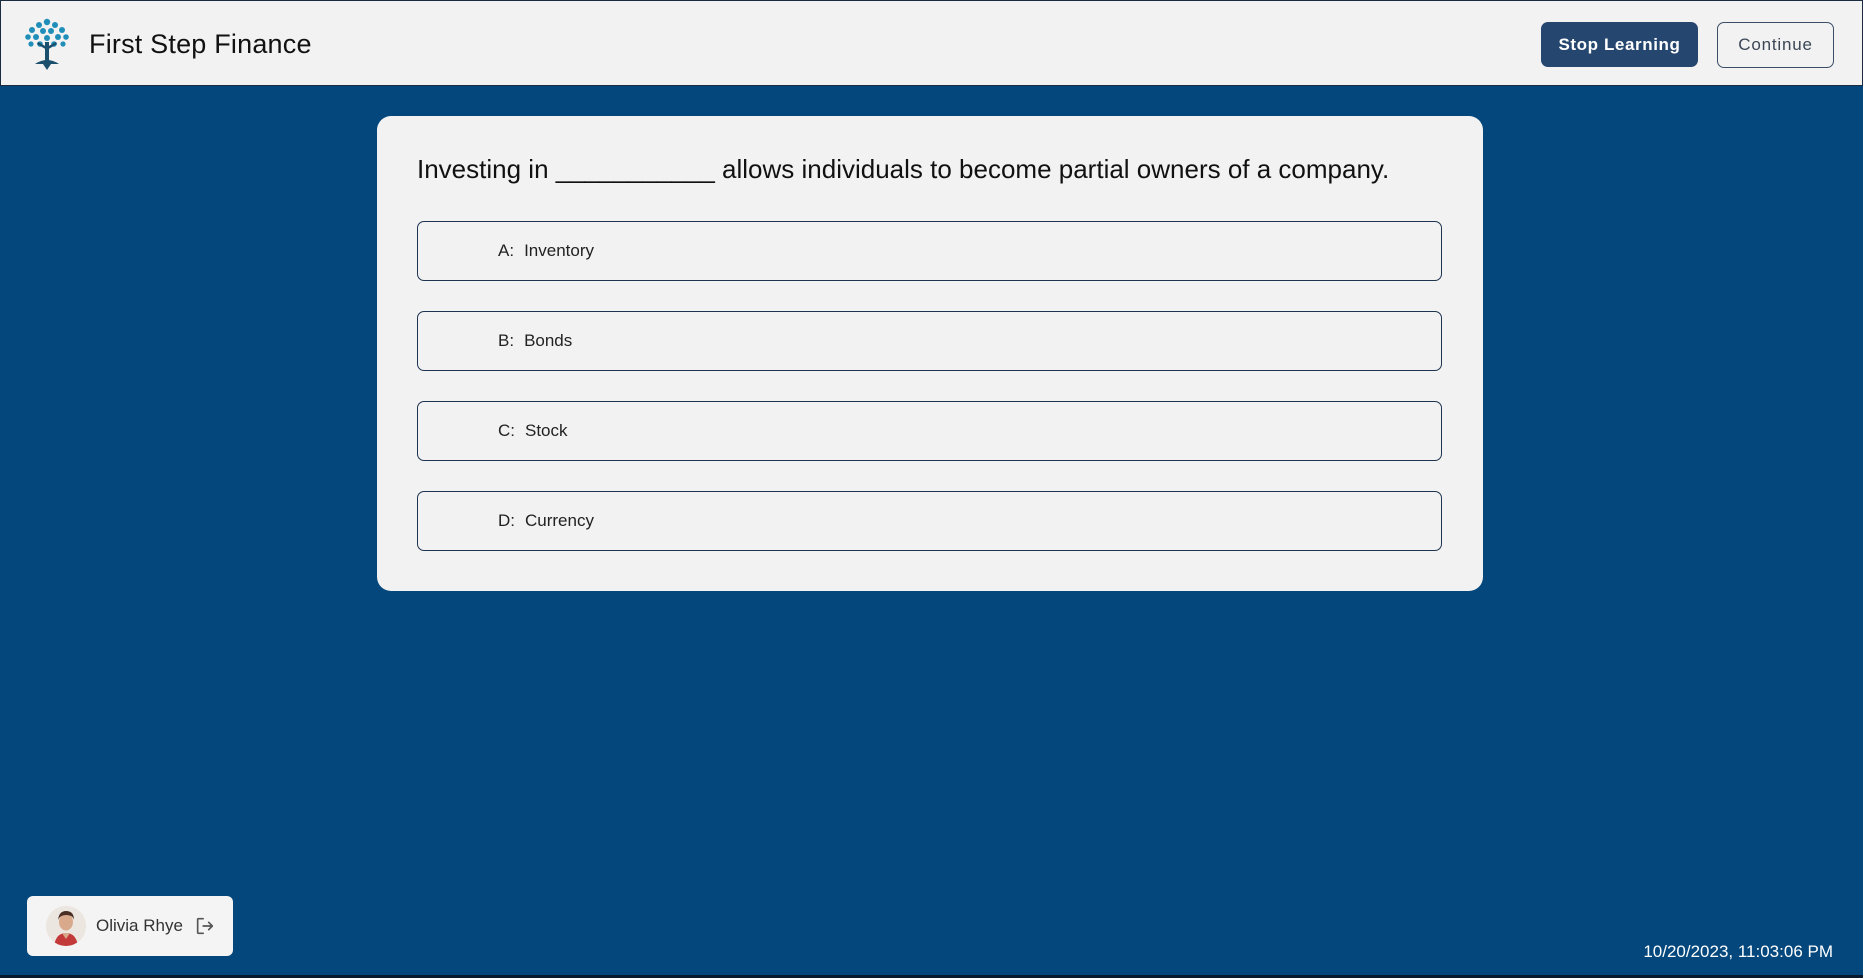  What do you see at coordinates (929, 341) in the screenshot?
I see `option-b: B: Bonds` at bounding box center [929, 341].